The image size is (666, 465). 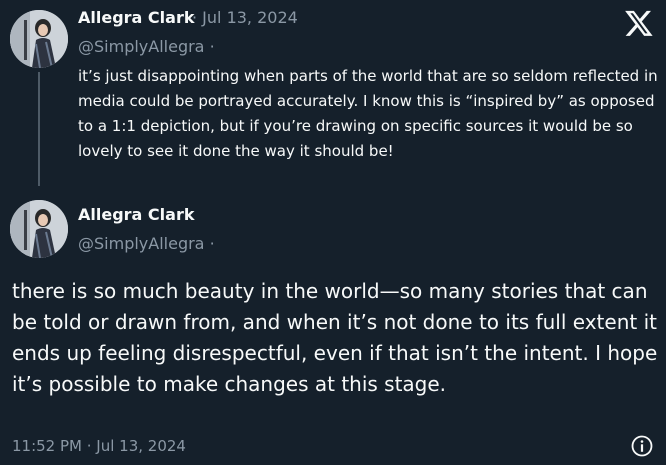 What do you see at coordinates (642, 446) in the screenshot?
I see `info-icon` at bounding box center [642, 446].